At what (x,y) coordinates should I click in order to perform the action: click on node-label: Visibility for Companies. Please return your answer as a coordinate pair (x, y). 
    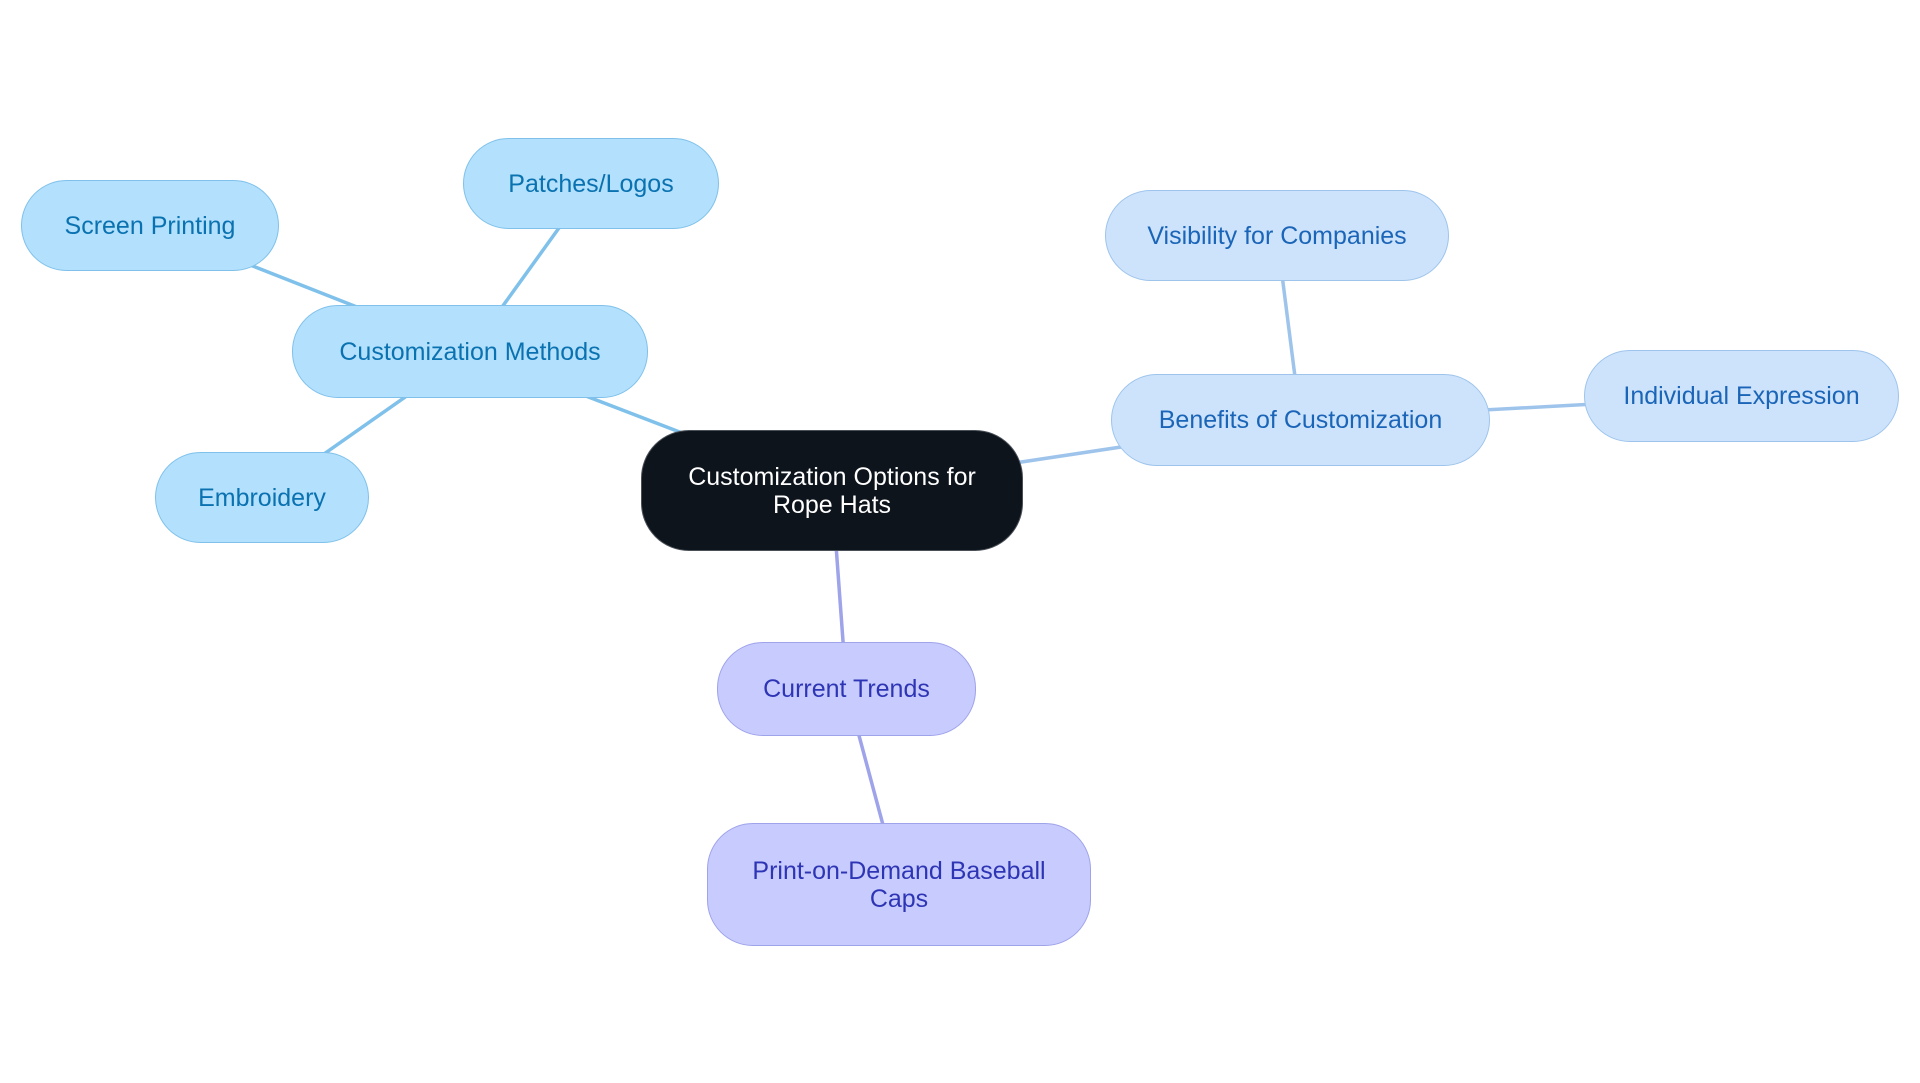
    Looking at the image, I should click on (1277, 235).